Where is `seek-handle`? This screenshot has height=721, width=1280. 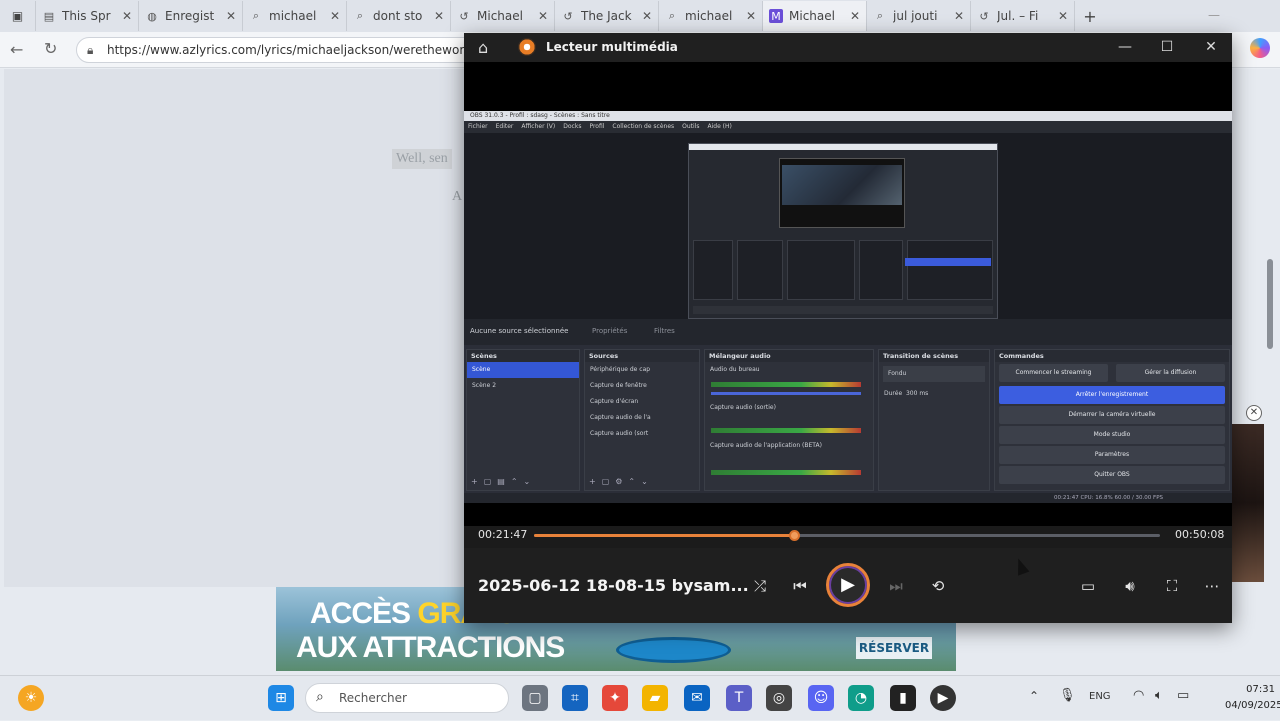 seek-handle is located at coordinates (794, 535).